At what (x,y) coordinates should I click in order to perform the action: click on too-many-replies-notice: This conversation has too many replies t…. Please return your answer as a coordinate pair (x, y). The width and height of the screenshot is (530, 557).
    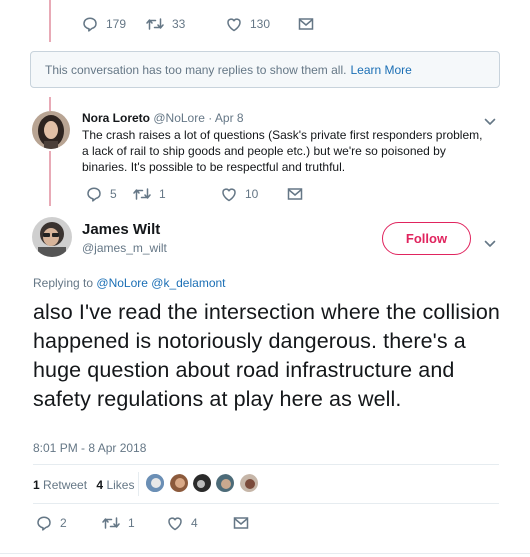
    Looking at the image, I should click on (265, 69).